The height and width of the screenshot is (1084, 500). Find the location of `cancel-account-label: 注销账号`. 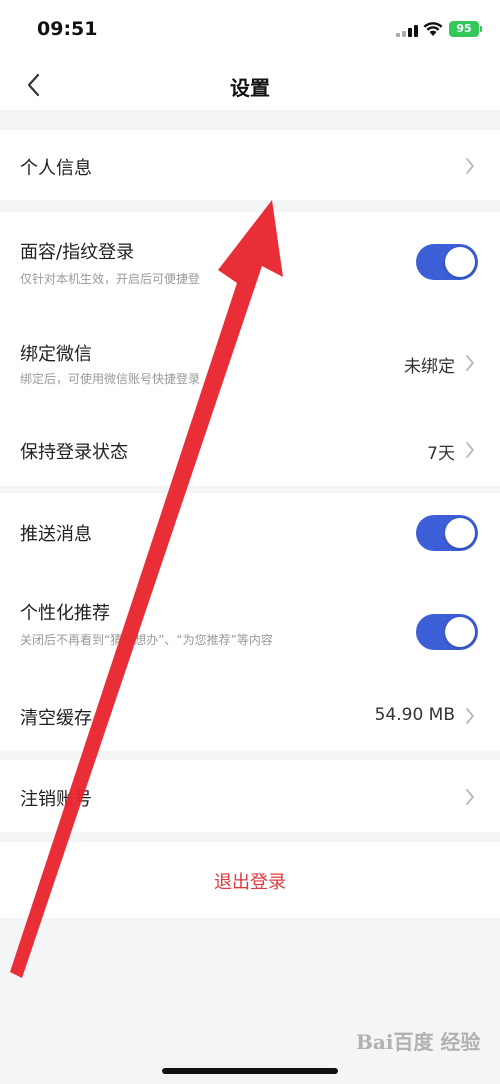

cancel-account-label: 注销账号 is located at coordinates (56, 799).